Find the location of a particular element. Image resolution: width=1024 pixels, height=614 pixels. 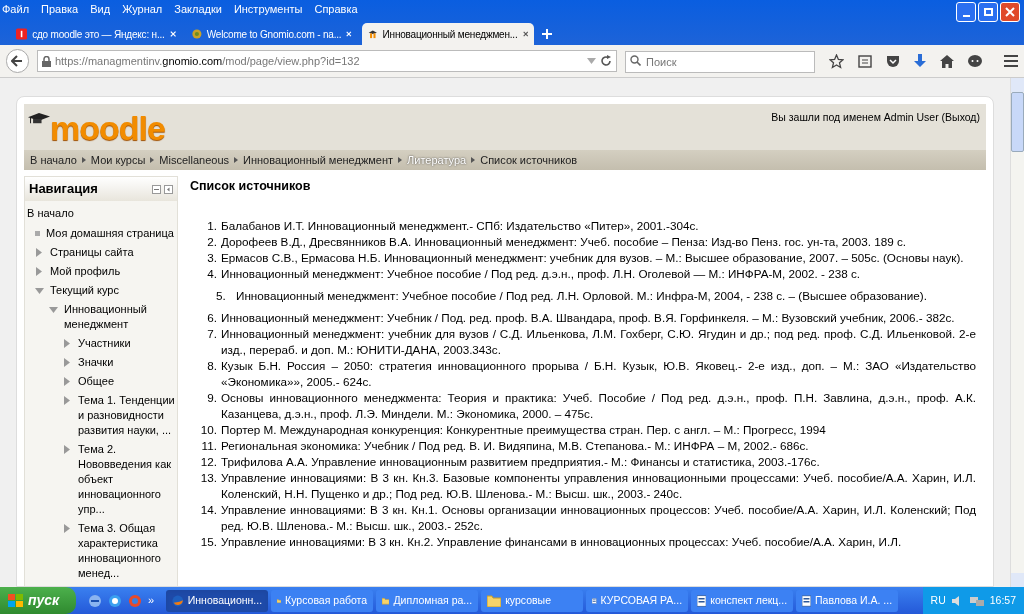

list-number: 5. is located at coordinates (221, 295).